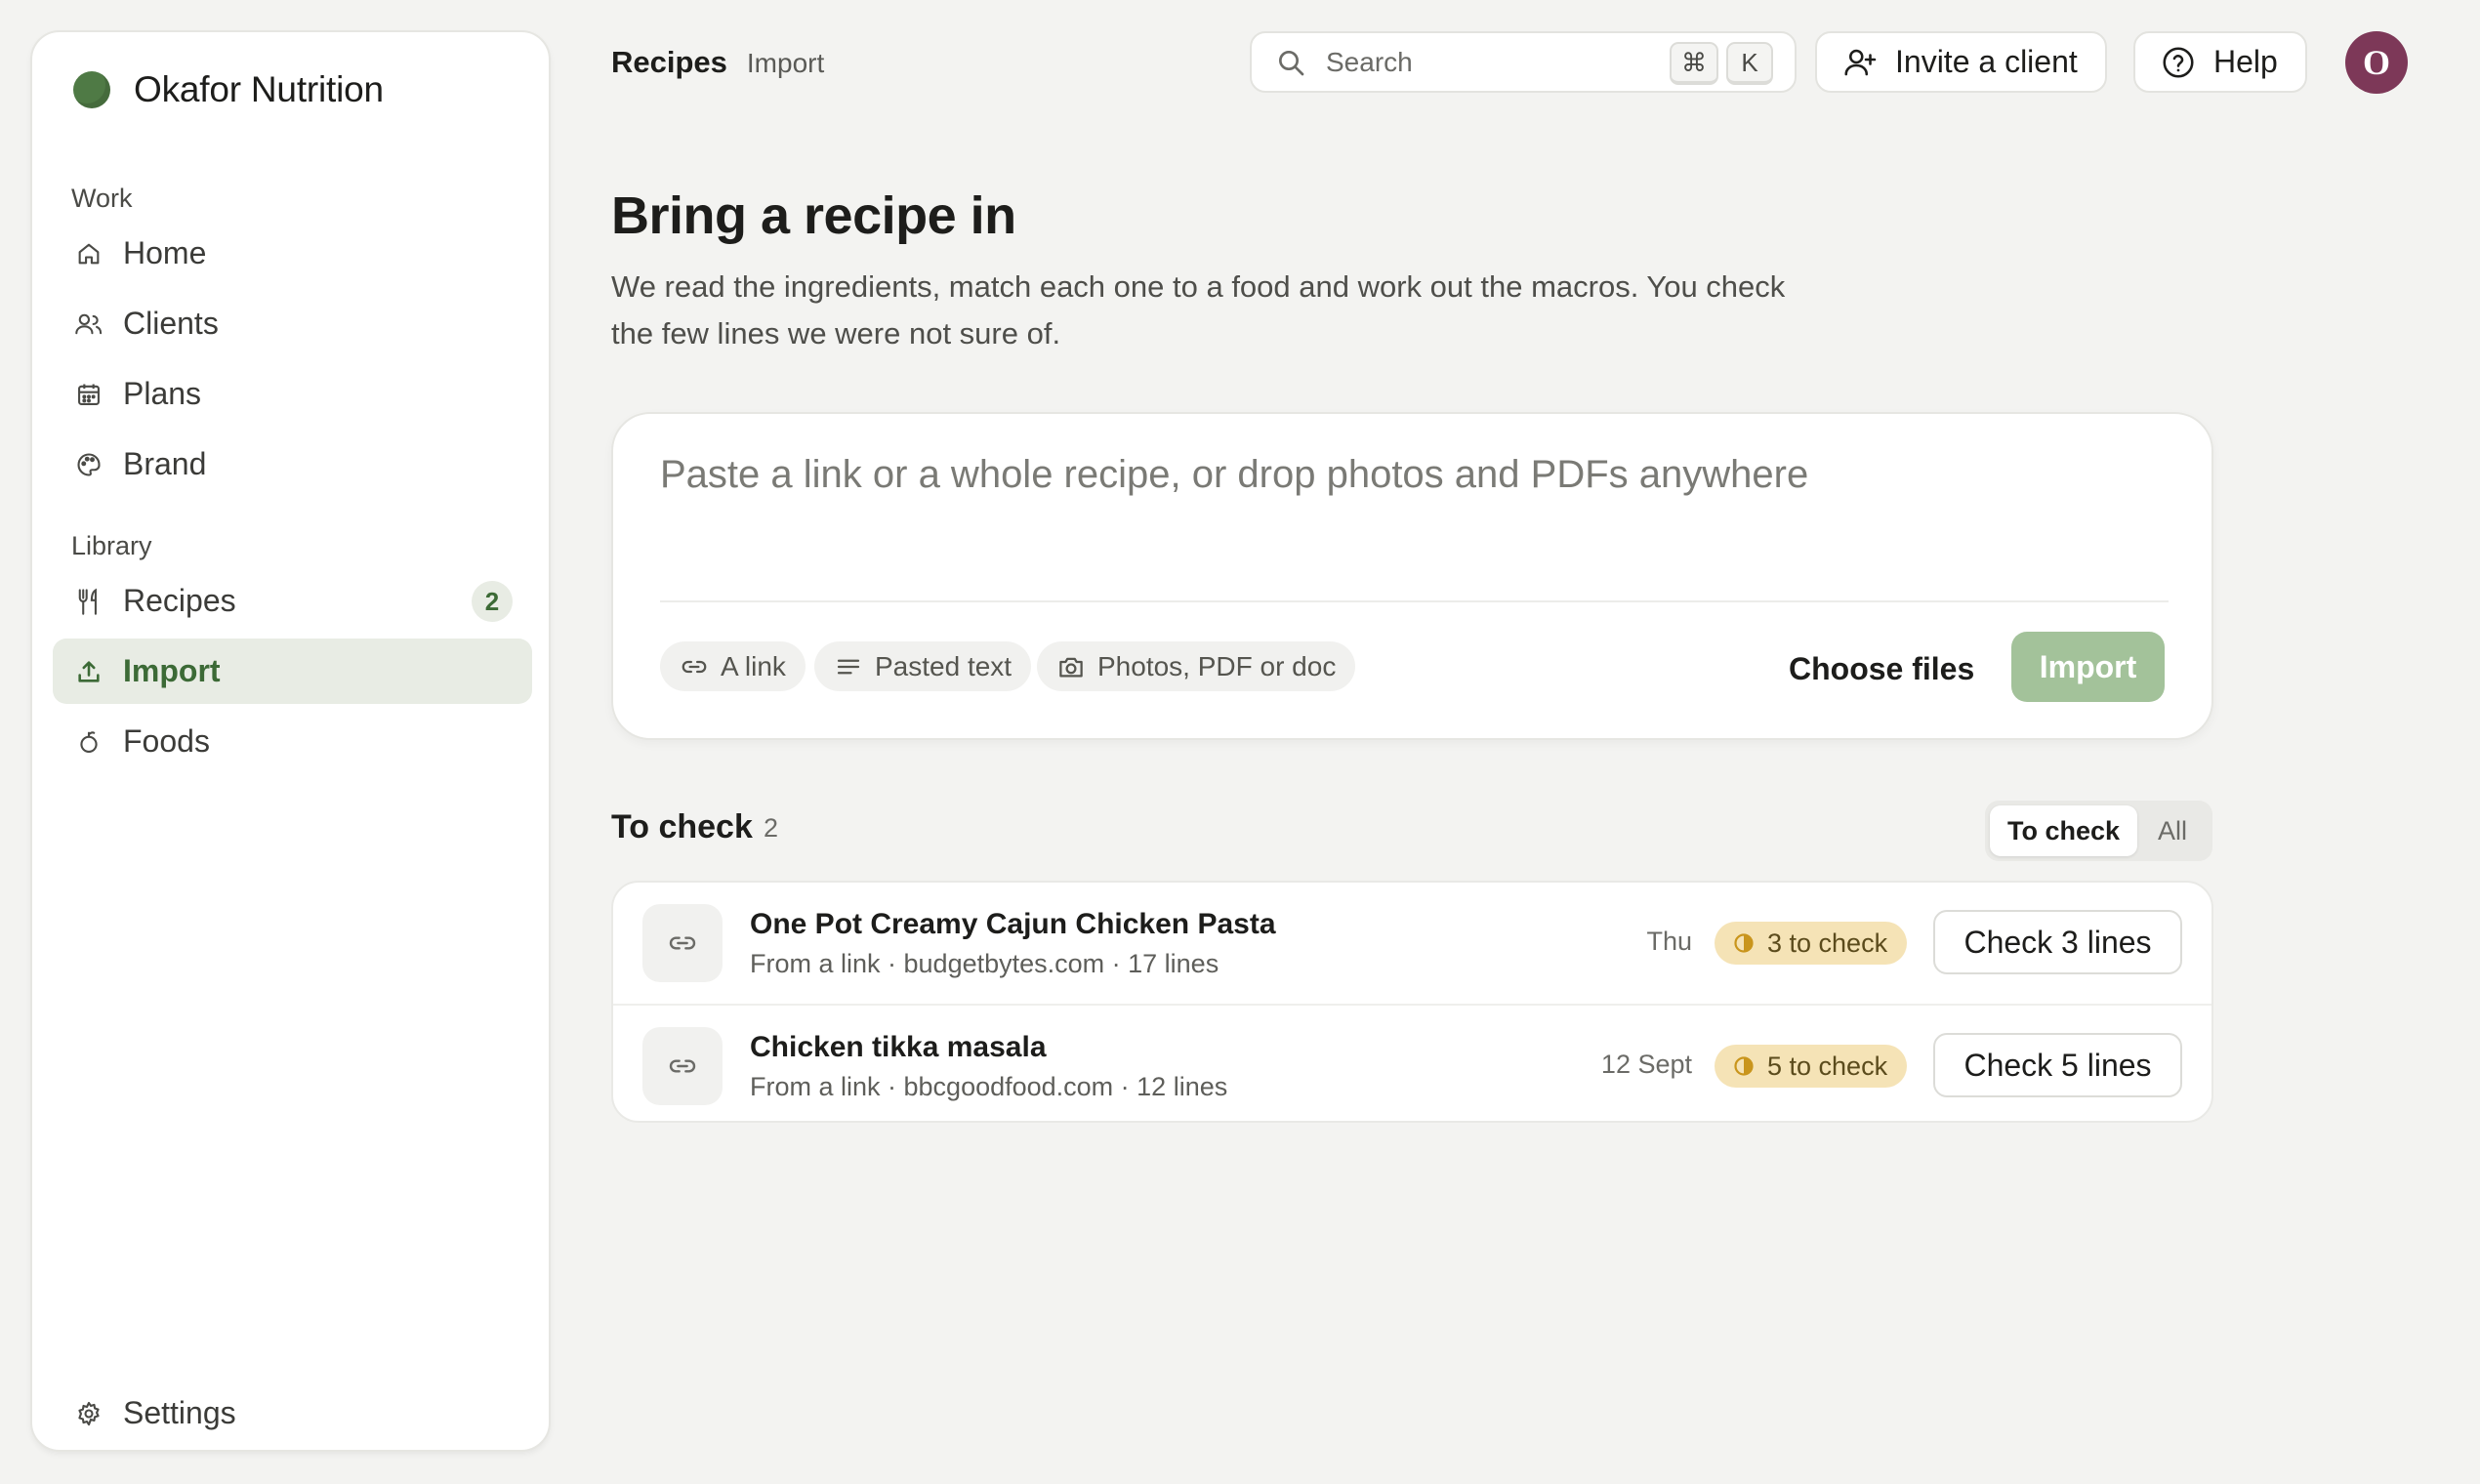  What do you see at coordinates (88, 1414) in the screenshot?
I see `gear-icon` at bounding box center [88, 1414].